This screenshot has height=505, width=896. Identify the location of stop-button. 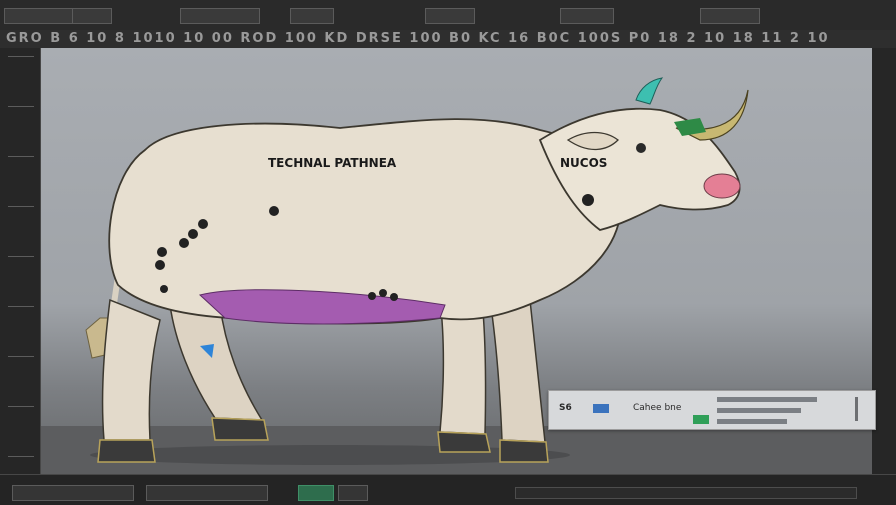
(353, 493).